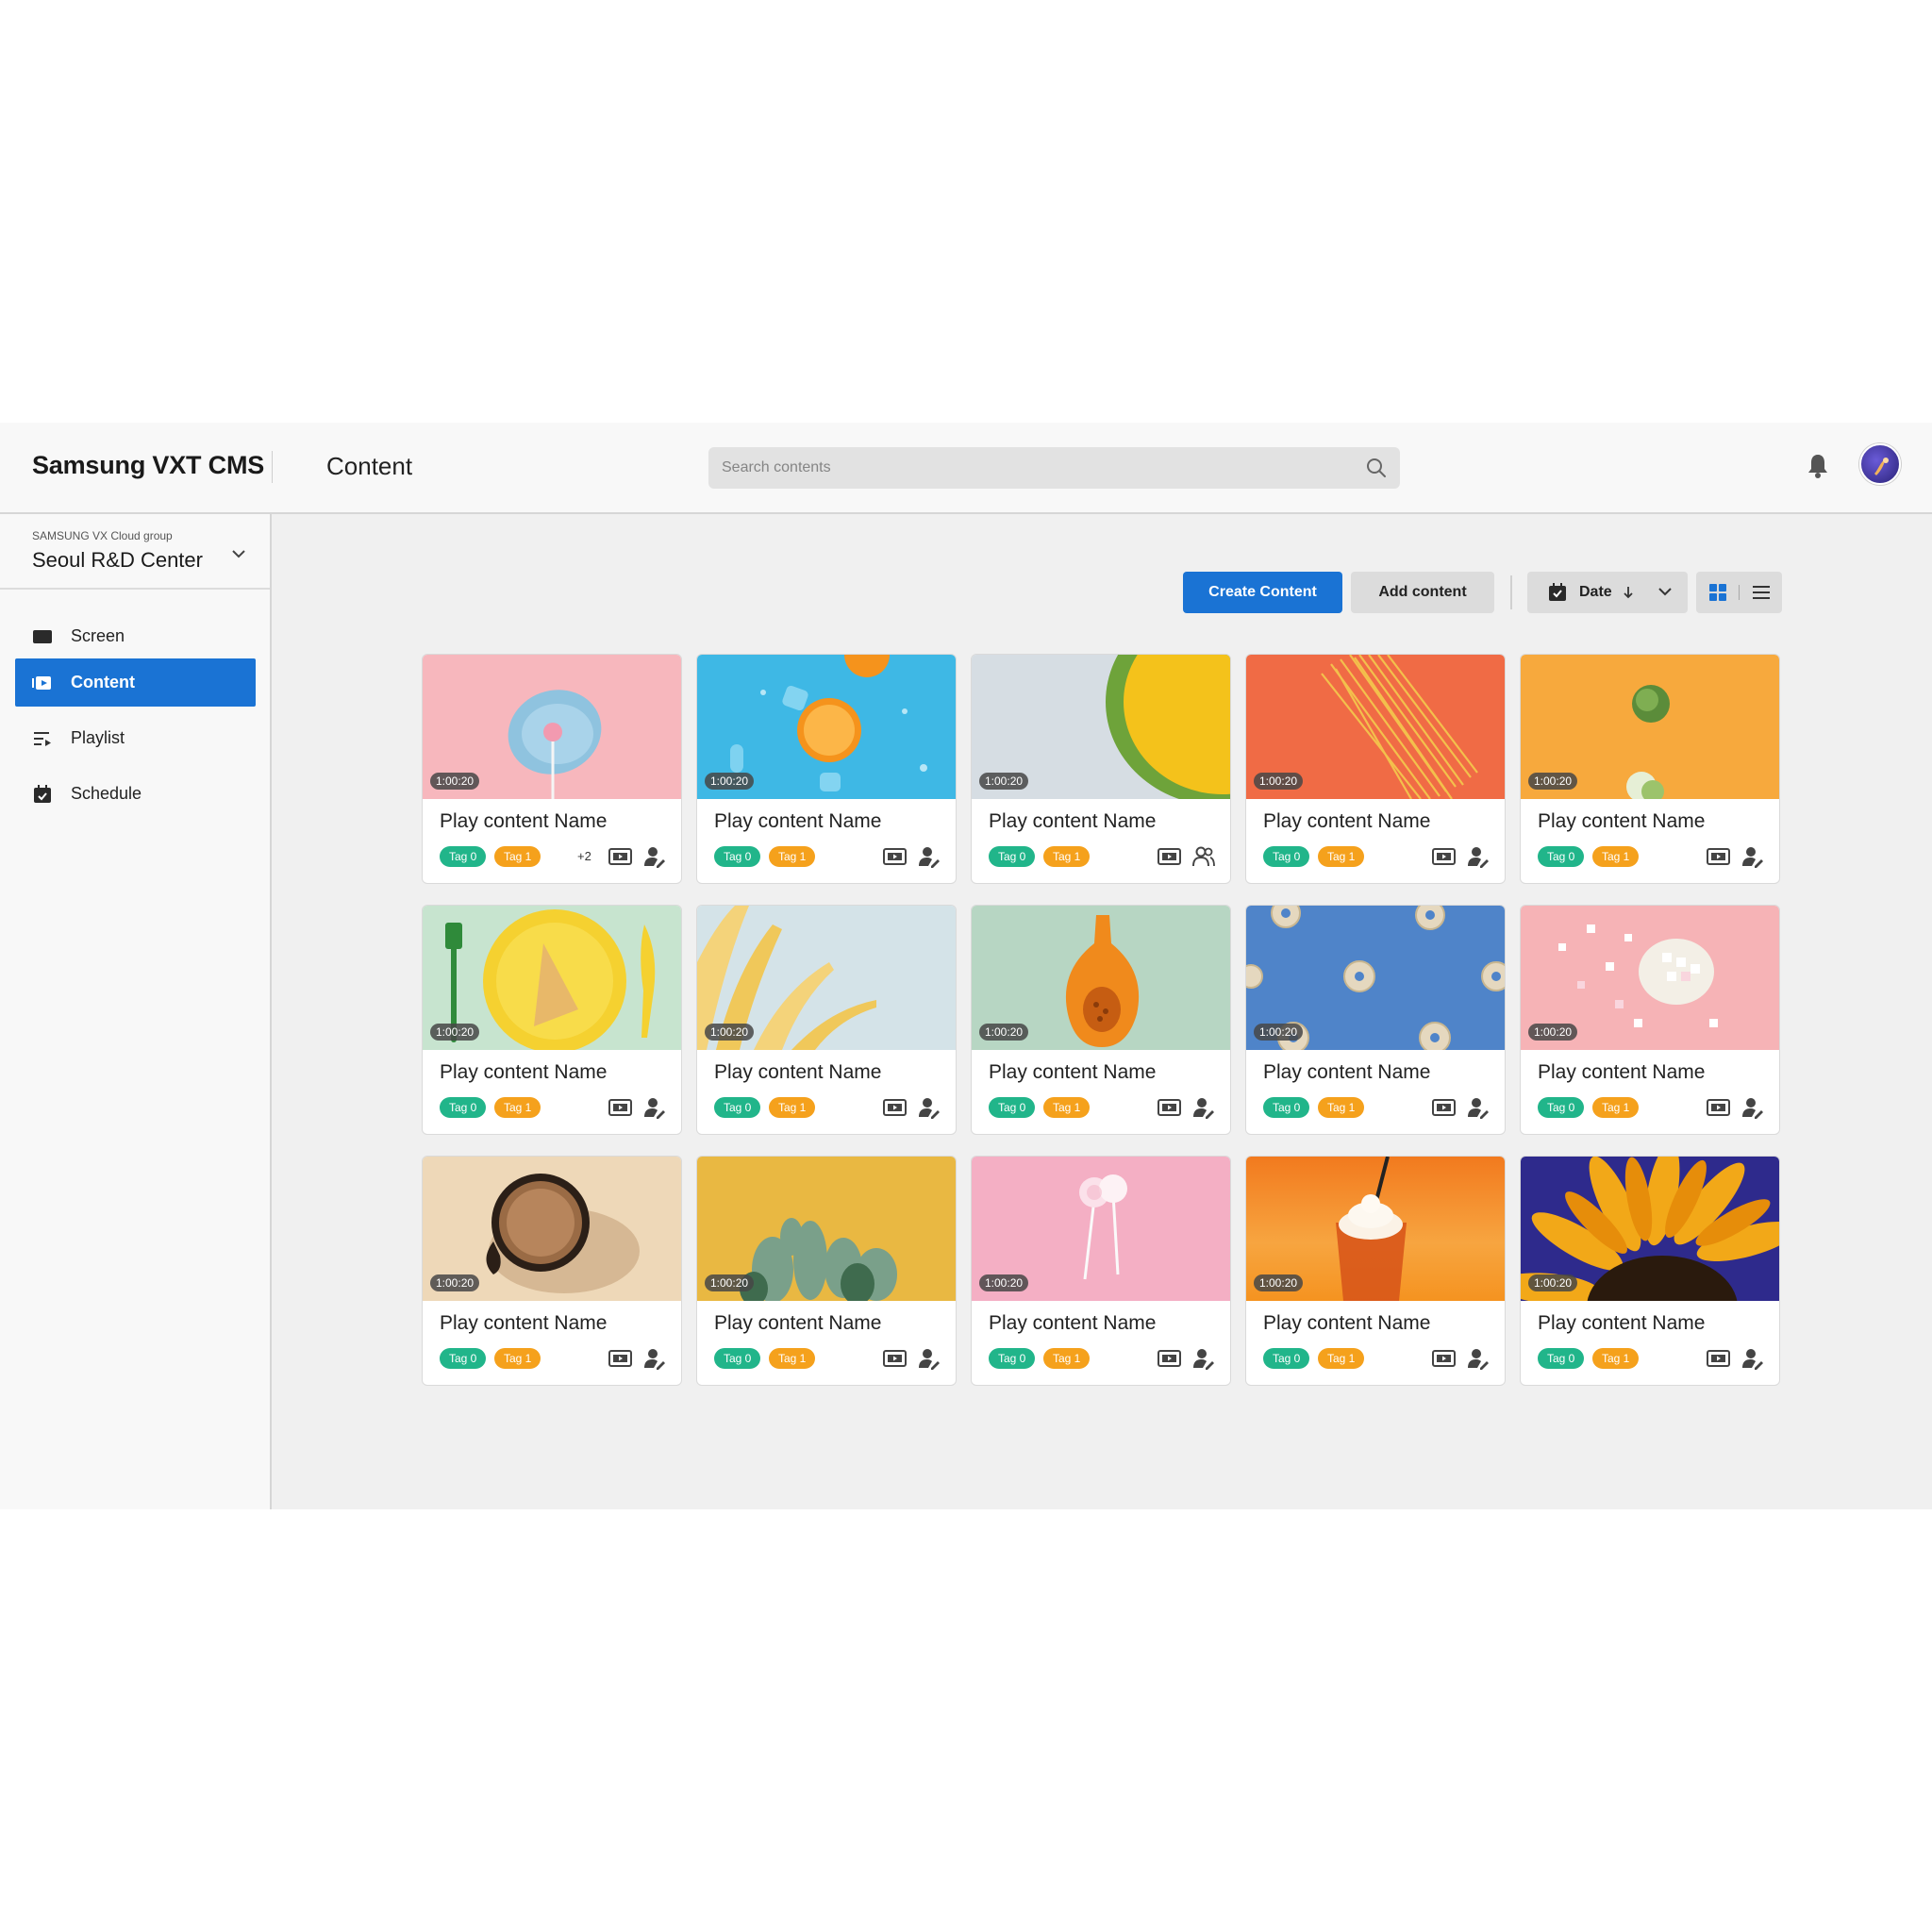  I want to click on sort-label: Date, so click(1596, 592).